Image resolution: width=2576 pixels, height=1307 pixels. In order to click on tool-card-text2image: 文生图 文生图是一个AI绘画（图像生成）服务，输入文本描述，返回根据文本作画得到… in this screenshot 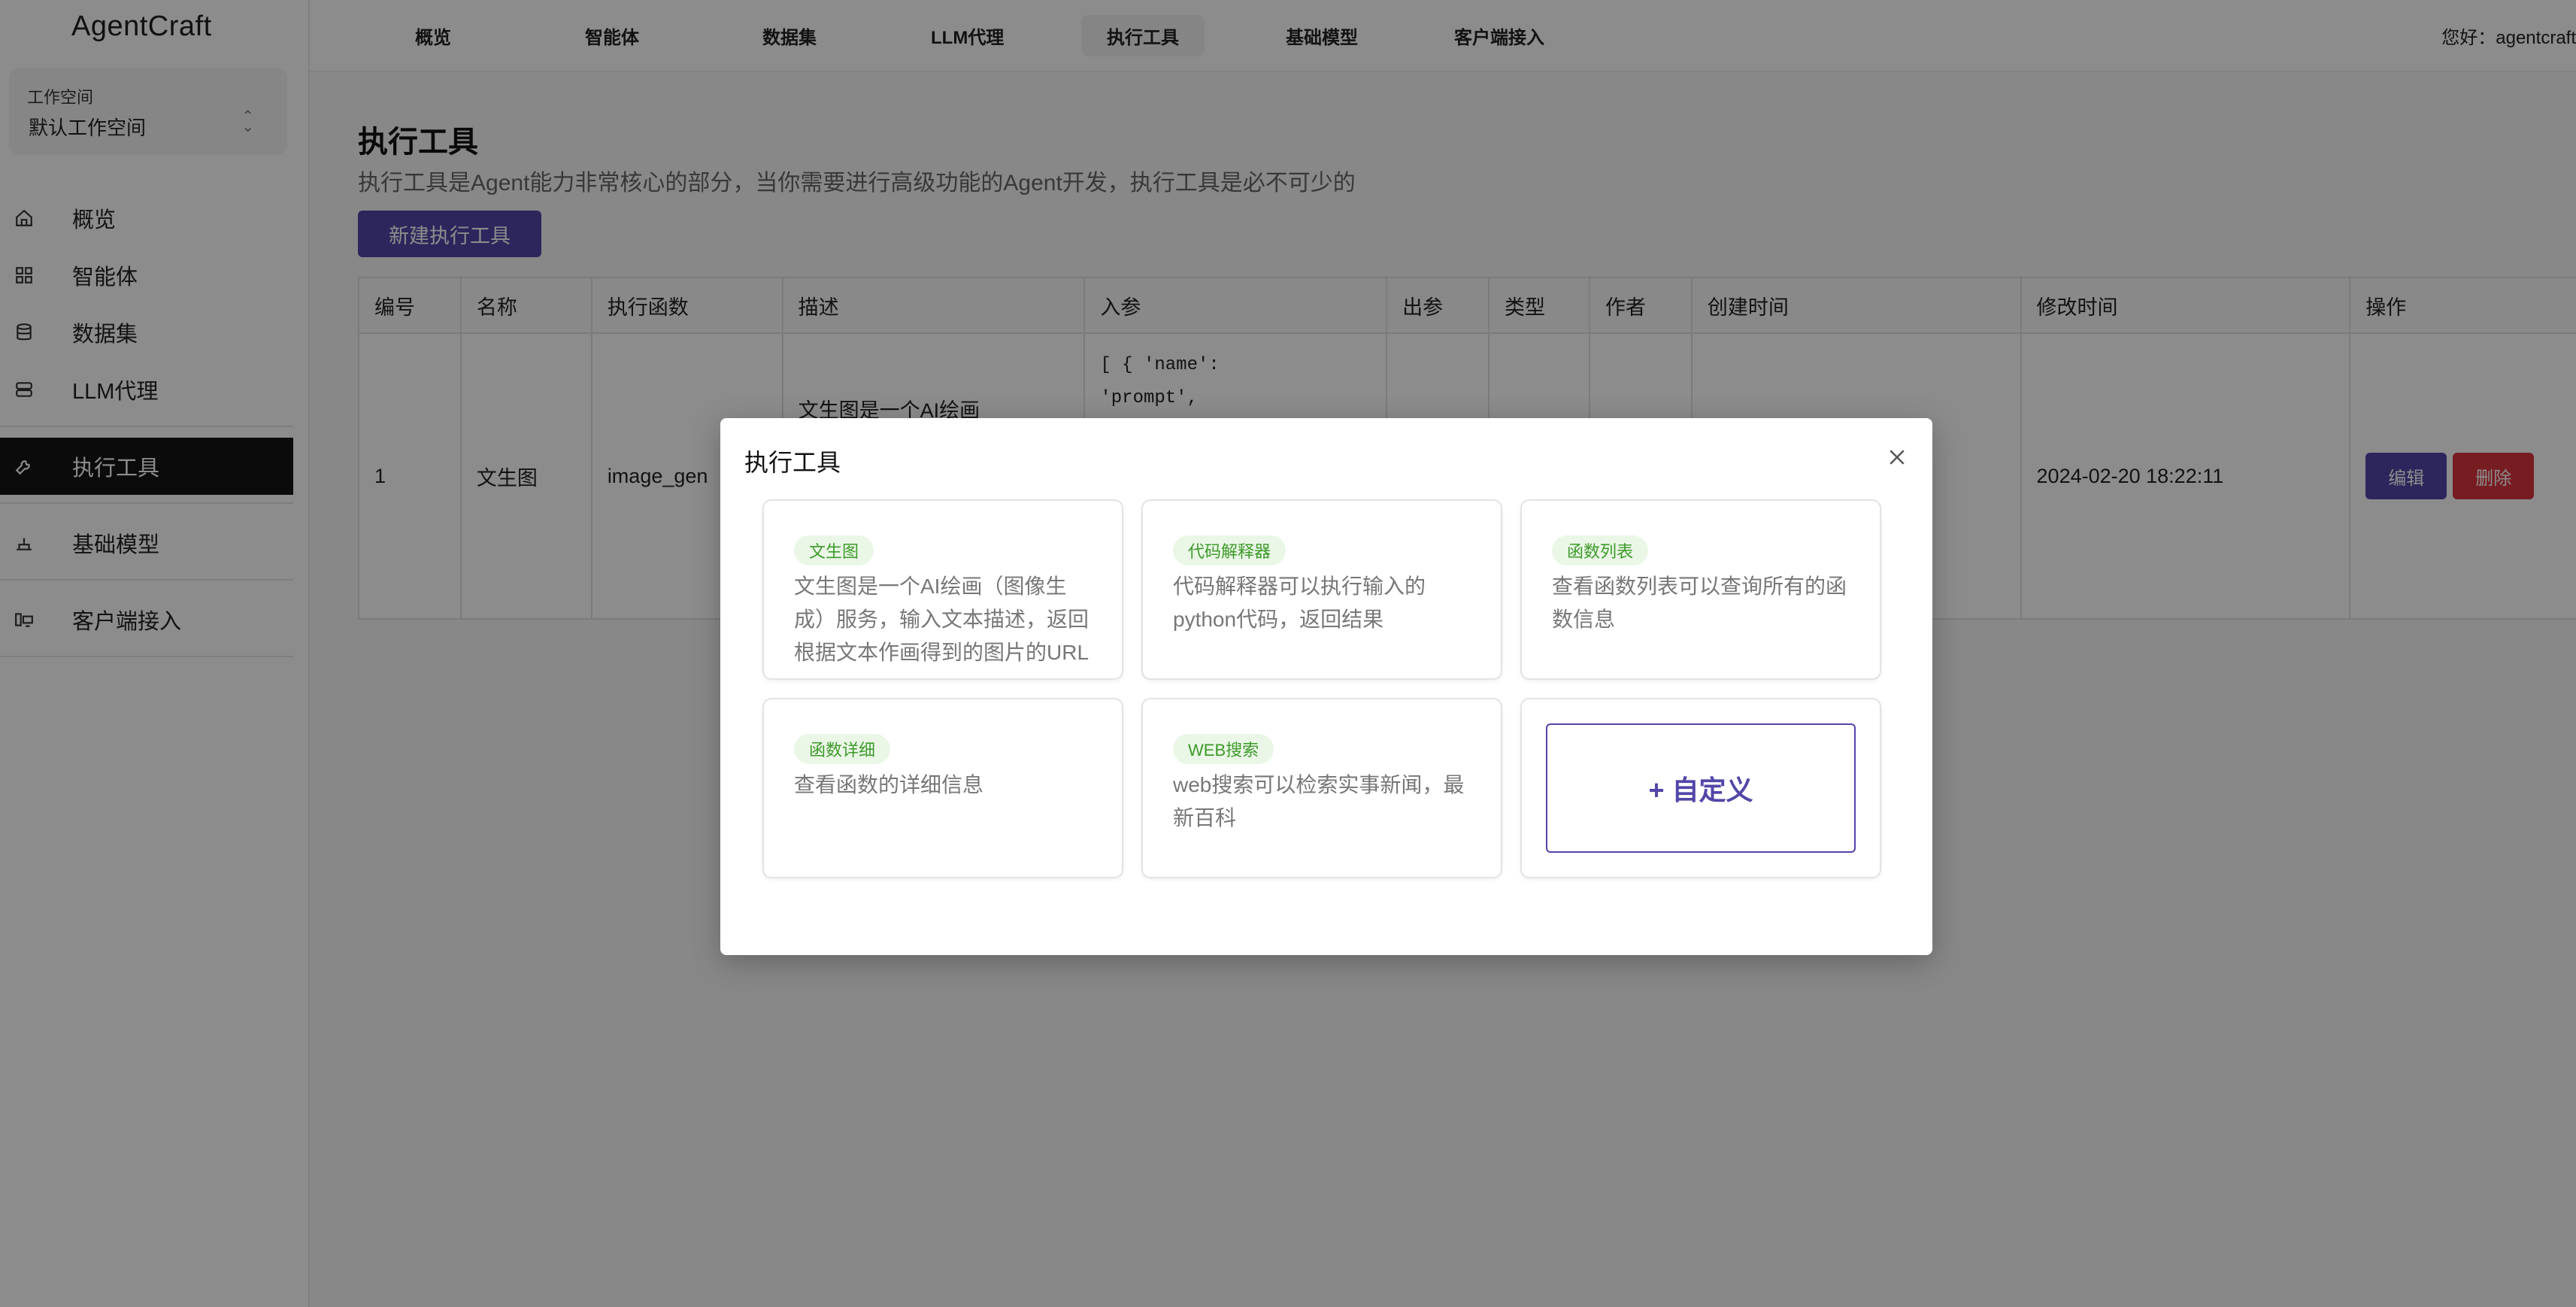, I will do `click(942, 589)`.